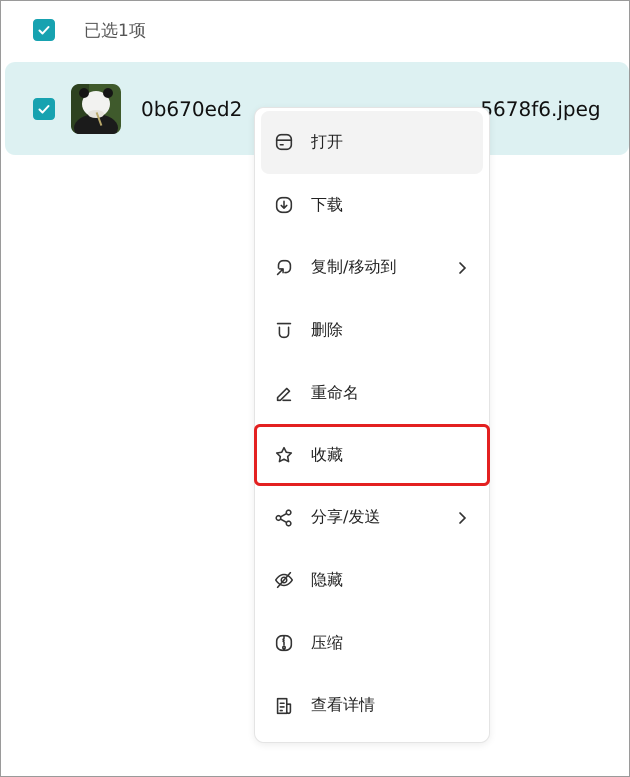 Image resolution: width=630 pixels, height=777 pixels. Describe the element at coordinates (191, 108) in the screenshot. I see `file-name: 0b670ed2` at that location.